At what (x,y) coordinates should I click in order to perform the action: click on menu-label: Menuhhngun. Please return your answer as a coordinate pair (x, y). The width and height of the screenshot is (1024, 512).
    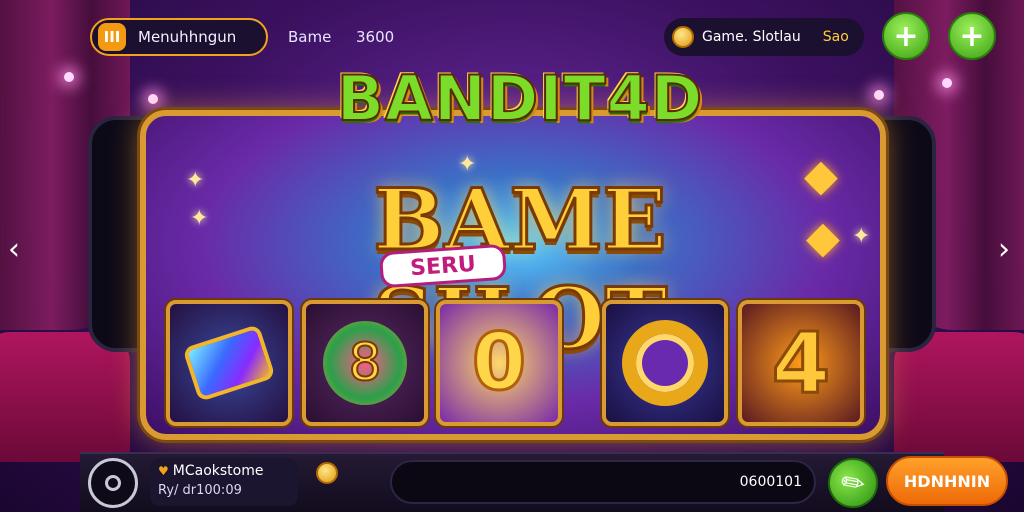
    Looking at the image, I should click on (187, 37).